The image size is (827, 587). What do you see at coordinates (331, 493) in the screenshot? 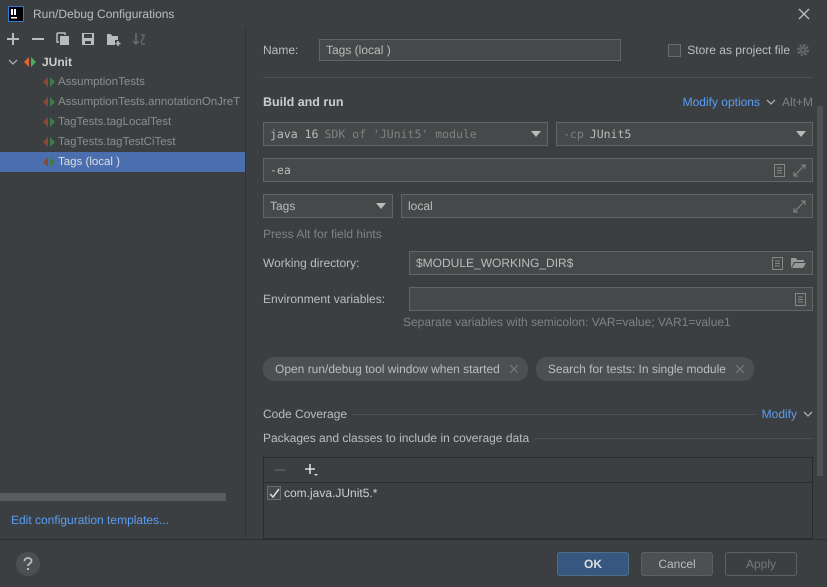
I see `pattern-text: com.java.JUnit5.*` at bounding box center [331, 493].